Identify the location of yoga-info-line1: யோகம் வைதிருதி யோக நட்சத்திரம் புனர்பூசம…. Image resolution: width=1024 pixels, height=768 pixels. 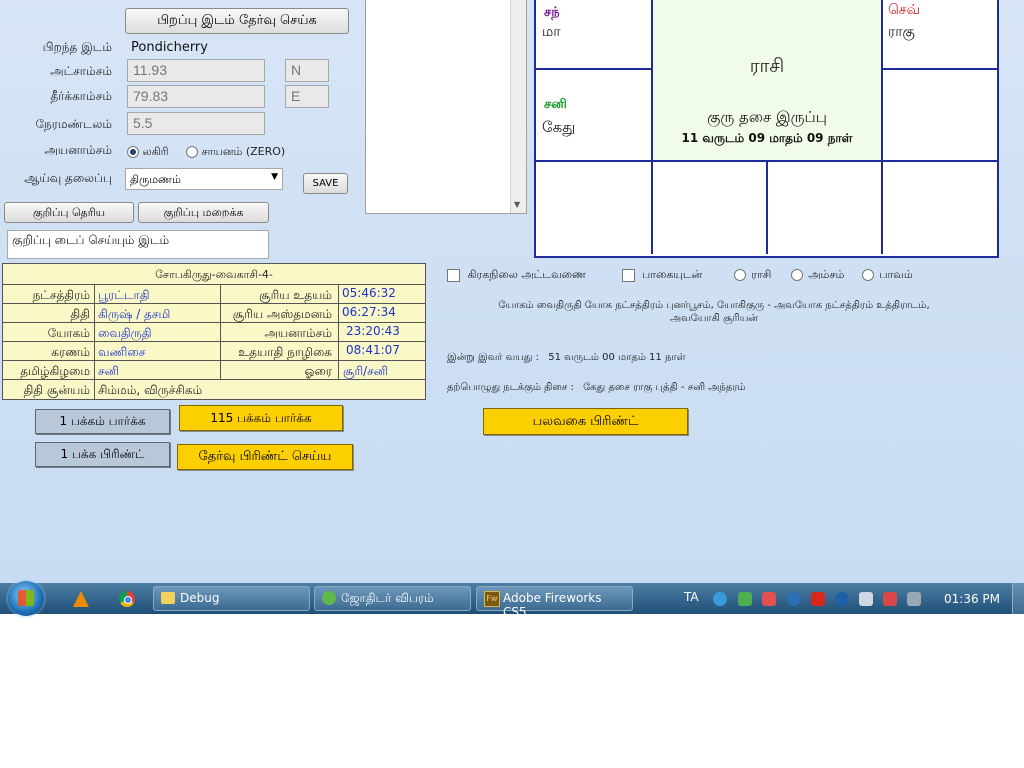
(714, 305).